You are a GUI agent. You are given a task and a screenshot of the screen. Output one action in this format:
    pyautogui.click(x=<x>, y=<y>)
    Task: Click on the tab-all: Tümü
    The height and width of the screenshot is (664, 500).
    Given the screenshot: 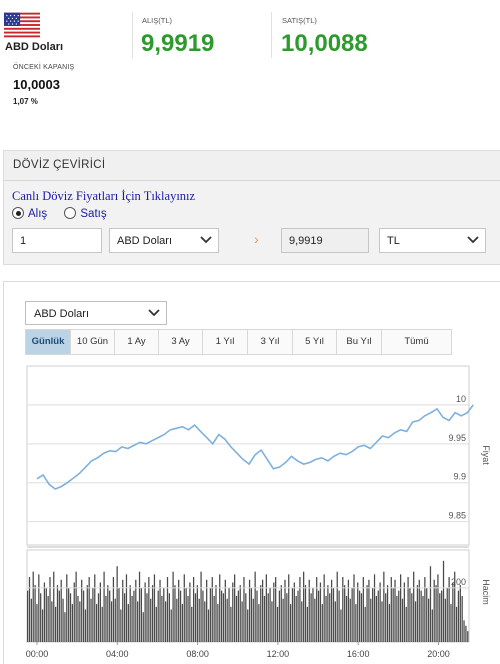 What is the action you would take?
    pyautogui.click(x=416, y=342)
    